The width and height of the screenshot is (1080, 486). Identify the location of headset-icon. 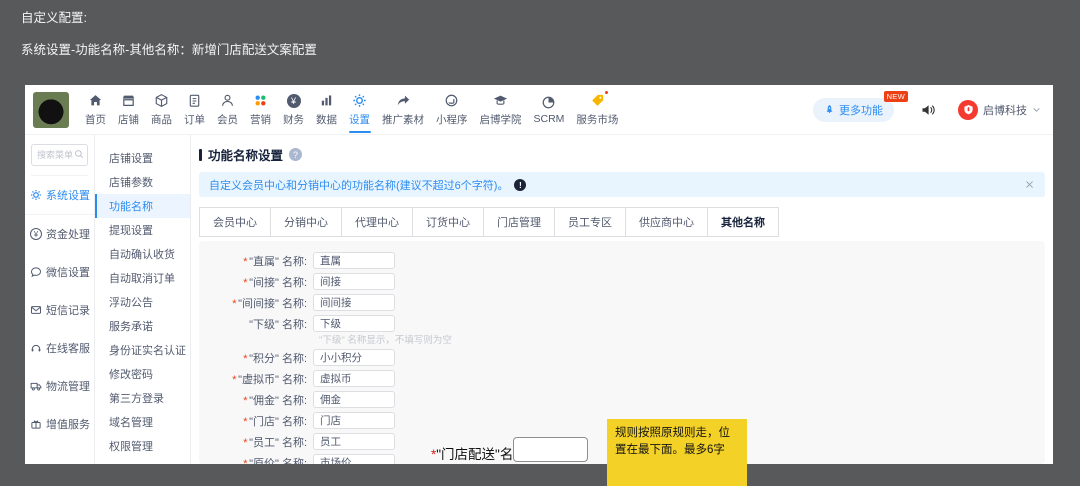
(36, 348).